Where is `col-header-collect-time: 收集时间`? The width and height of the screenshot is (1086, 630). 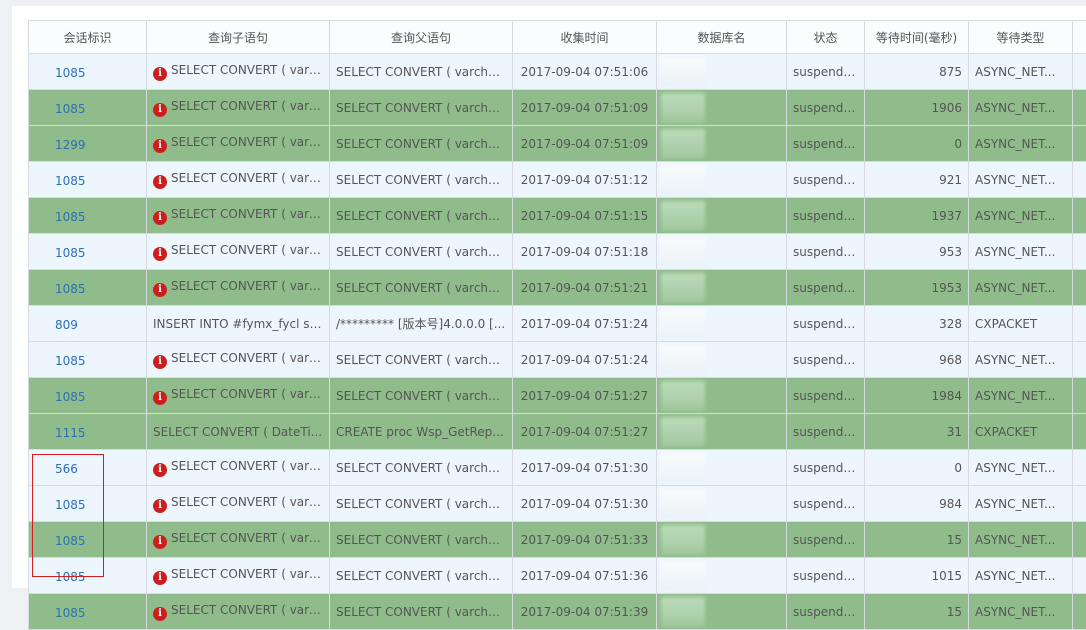 col-header-collect-time: 收集时间 is located at coordinates (585, 37).